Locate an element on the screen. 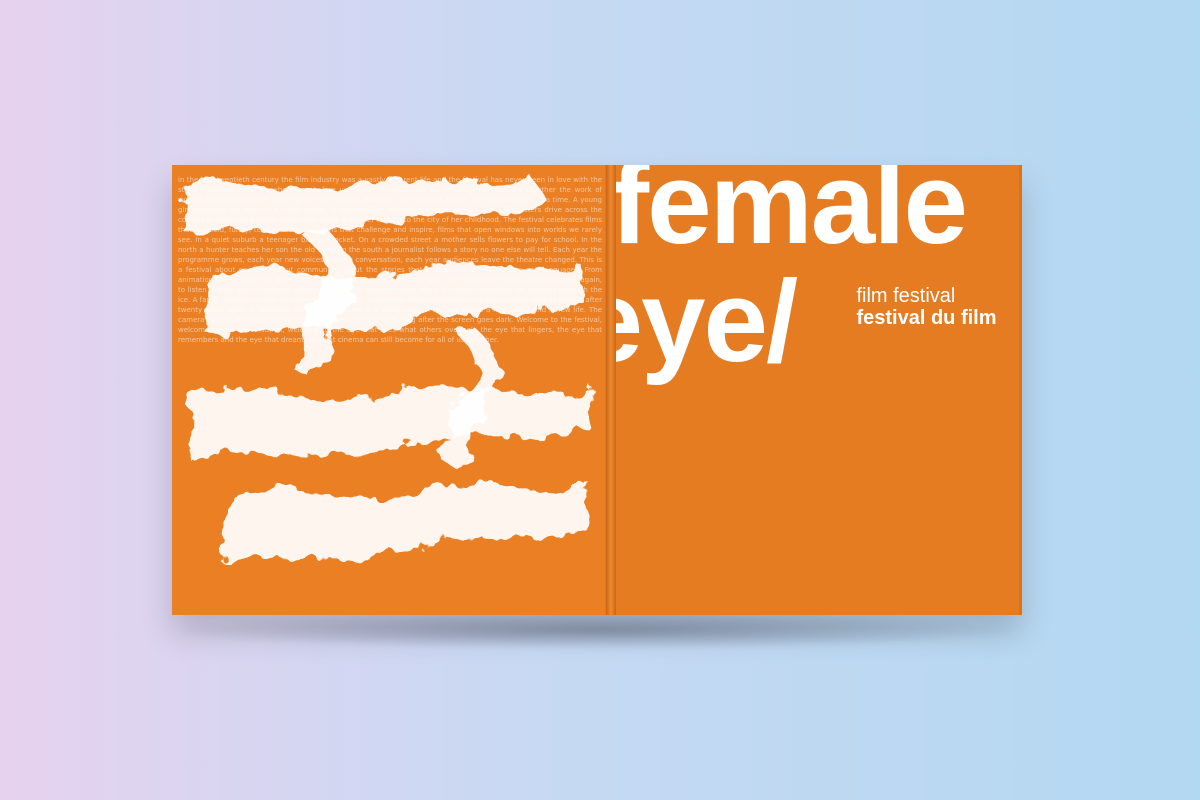 The image size is (1200, 800). cover-title-line-1: female is located at coordinates (792, 216).